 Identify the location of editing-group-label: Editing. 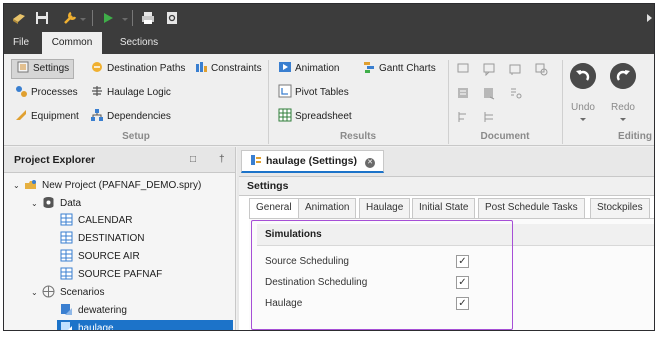
(635, 136).